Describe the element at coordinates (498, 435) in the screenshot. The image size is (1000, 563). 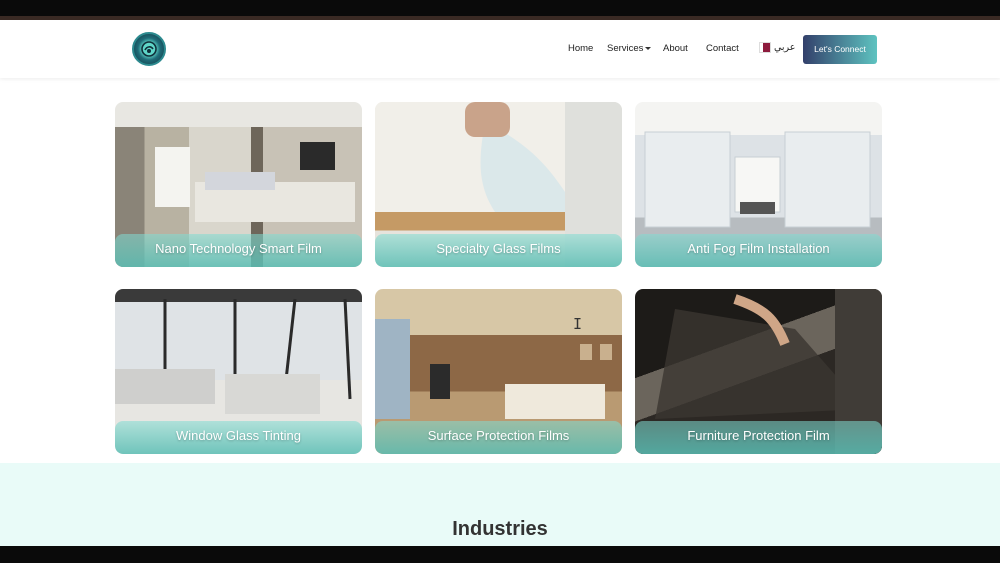
I see `card-title: Surface Protection Films` at that location.